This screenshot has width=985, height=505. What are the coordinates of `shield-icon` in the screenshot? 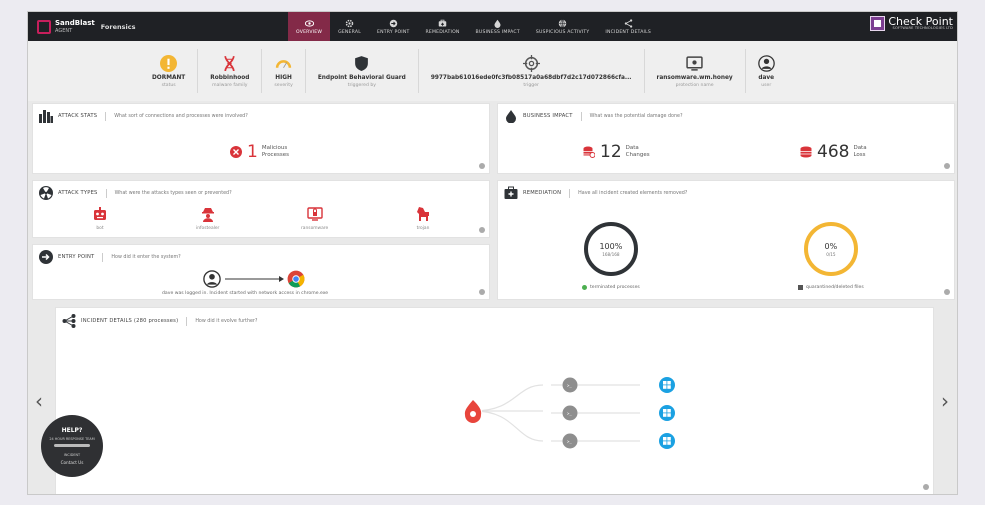 It's located at (362, 63).